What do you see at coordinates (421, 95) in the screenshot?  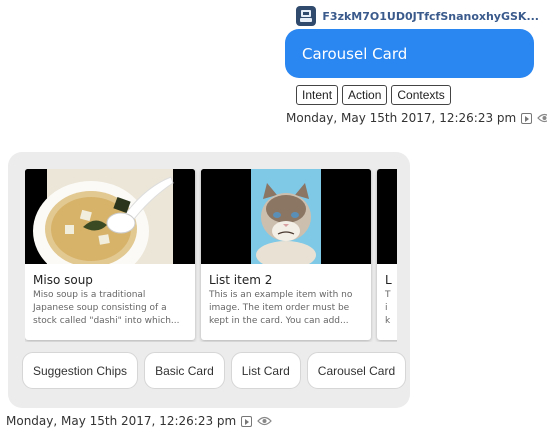 I see `contexts-button: Contexts` at bounding box center [421, 95].